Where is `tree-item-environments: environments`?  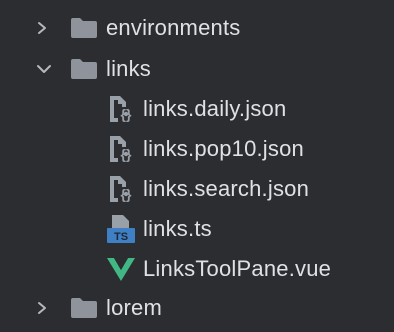
tree-item-environments: environments is located at coordinates (197, 28).